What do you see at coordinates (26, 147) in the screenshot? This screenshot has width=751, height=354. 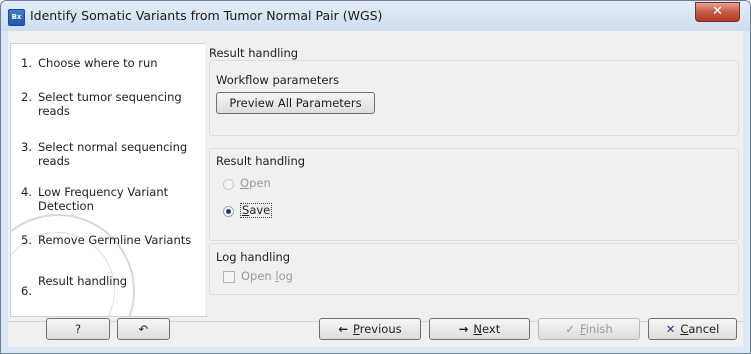 I see `step-number: 3.` at bounding box center [26, 147].